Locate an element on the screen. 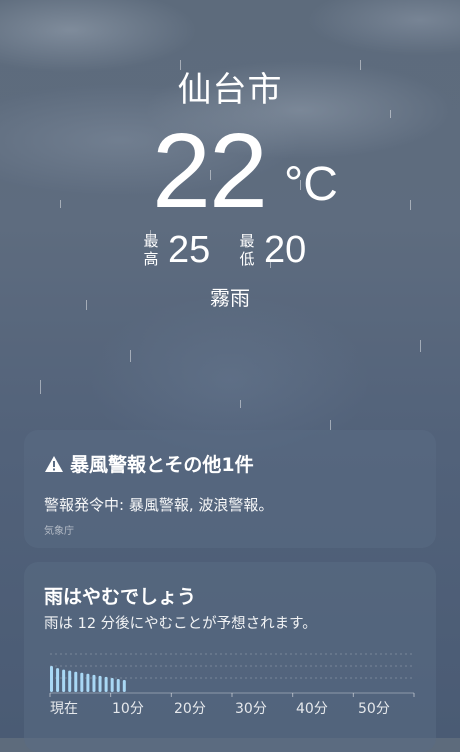  temperature-unit: °C is located at coordinates (311, 184).